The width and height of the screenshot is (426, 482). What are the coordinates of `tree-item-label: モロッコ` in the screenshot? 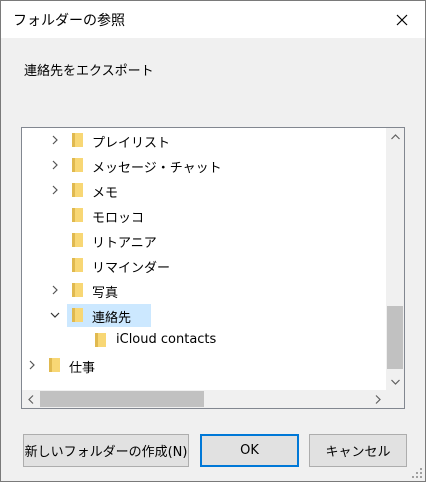 It's located at (118, 218).